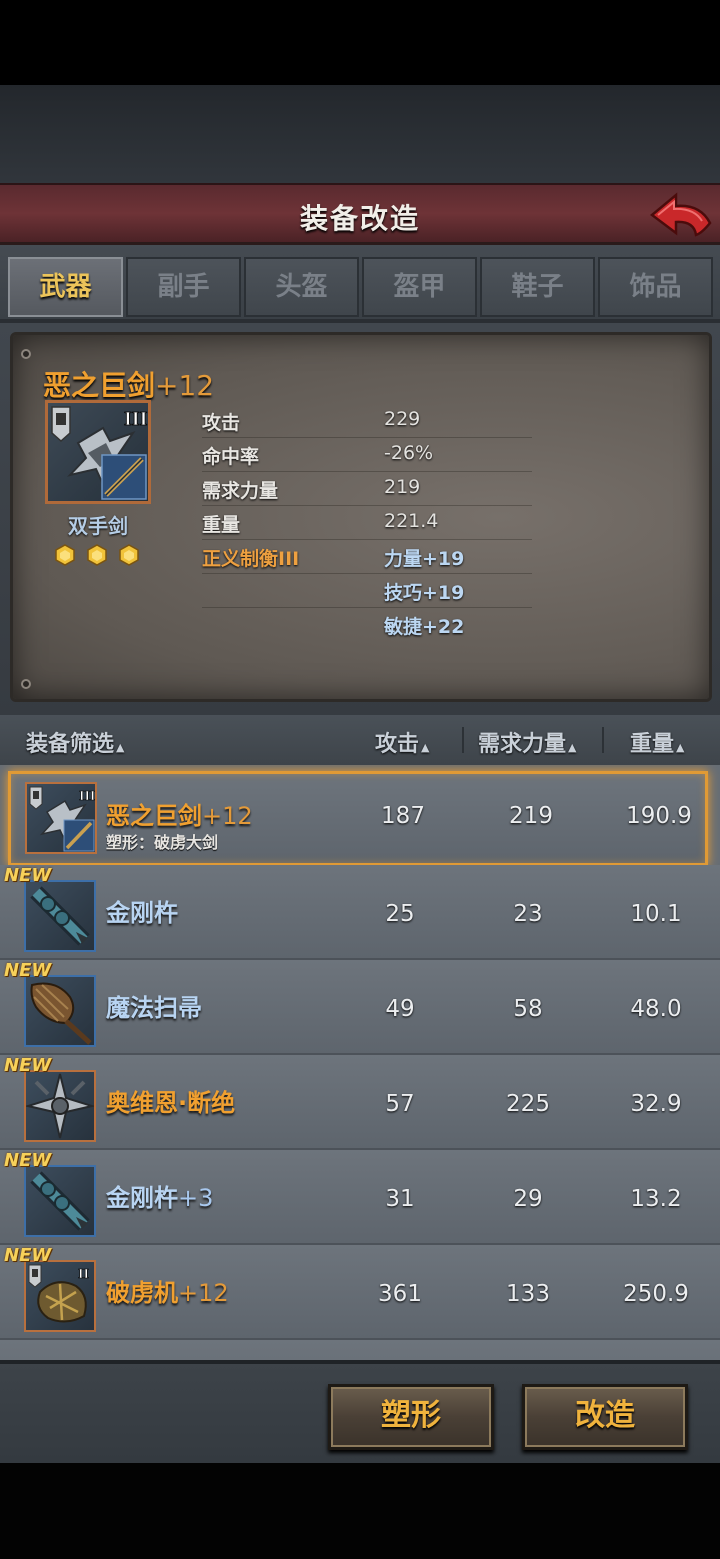  What do you see at coordinates (142, 1293) in the screenshot?
I see `item-name-text: 破虏机` at bounding box center [142, 1293].